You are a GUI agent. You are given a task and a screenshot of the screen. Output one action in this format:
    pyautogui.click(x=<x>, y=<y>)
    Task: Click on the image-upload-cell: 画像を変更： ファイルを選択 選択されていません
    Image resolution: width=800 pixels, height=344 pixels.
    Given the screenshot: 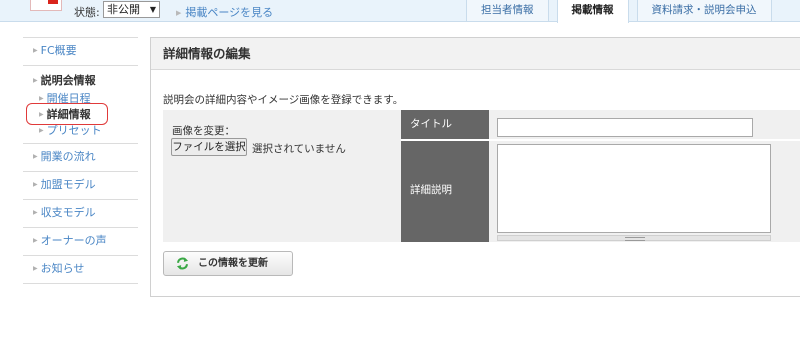 What is the action you would take?
    pyautogui.click(x=282, y=176)
    